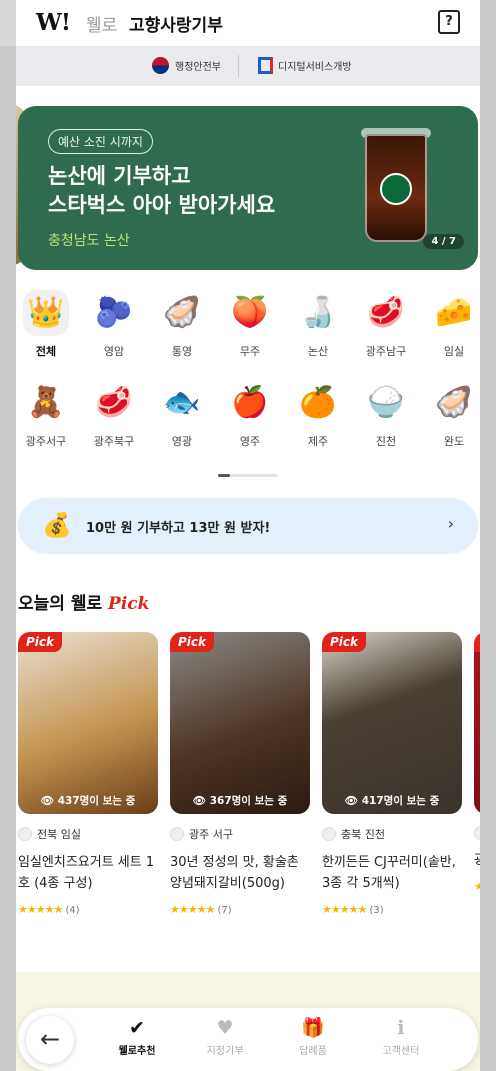 The height and width of the screenshot is (1071, 496). I want to click on brand-main: 고향사랑기부, so click(176, 26).